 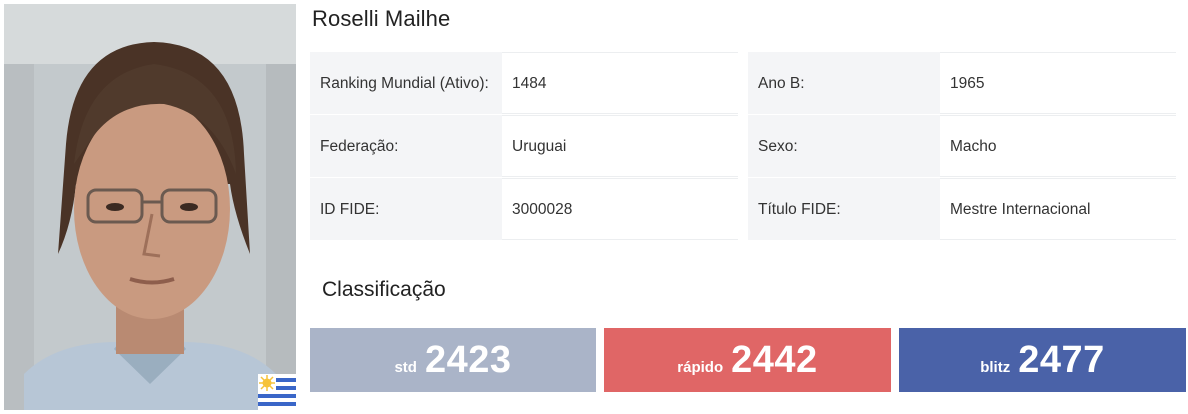 I want to click on rating-blitz-box: blitz 2477, so click(x=1042, y=360).